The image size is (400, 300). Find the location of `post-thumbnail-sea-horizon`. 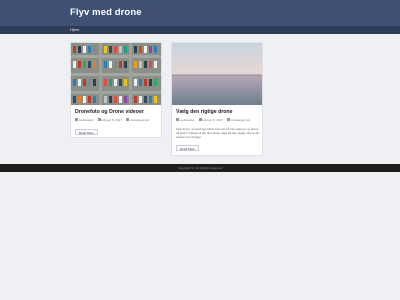

post-thumbnail-sea-horizon is located at coordinates (217, 74).